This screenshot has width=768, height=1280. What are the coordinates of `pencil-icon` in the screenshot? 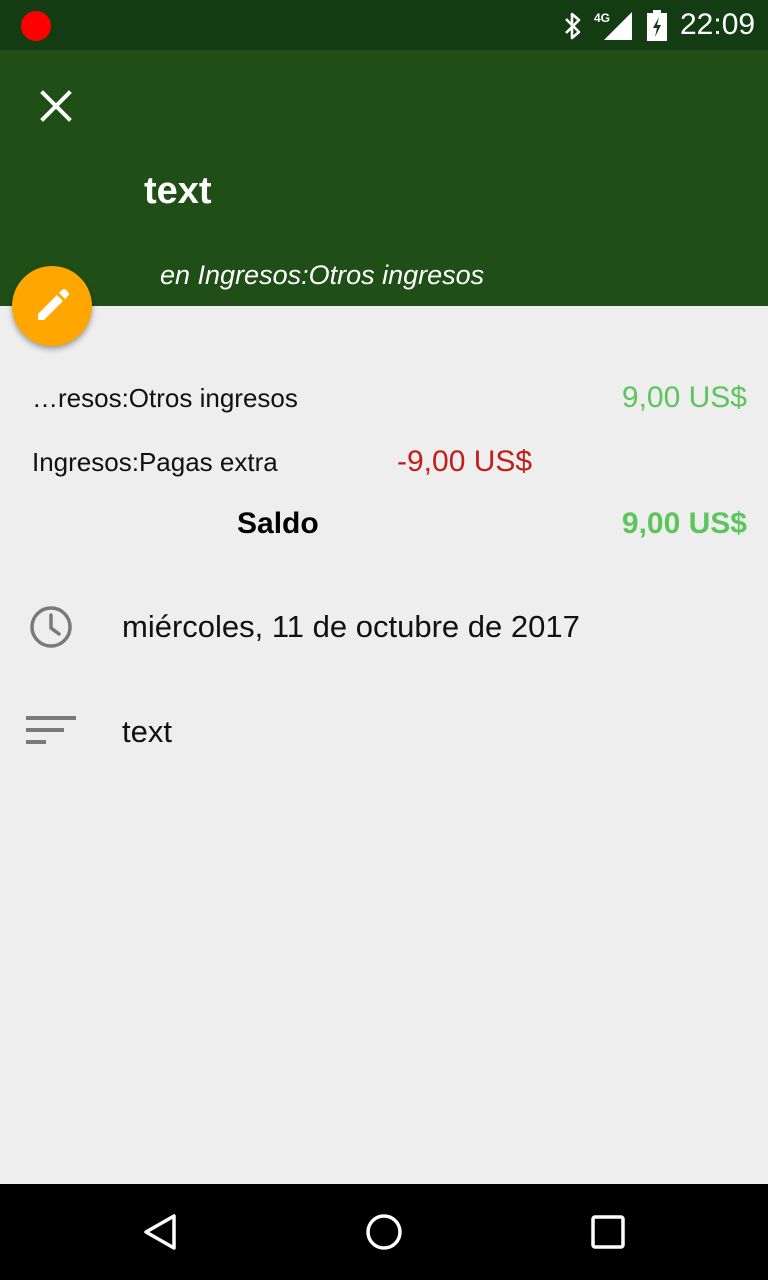 It's located at (53, 304).